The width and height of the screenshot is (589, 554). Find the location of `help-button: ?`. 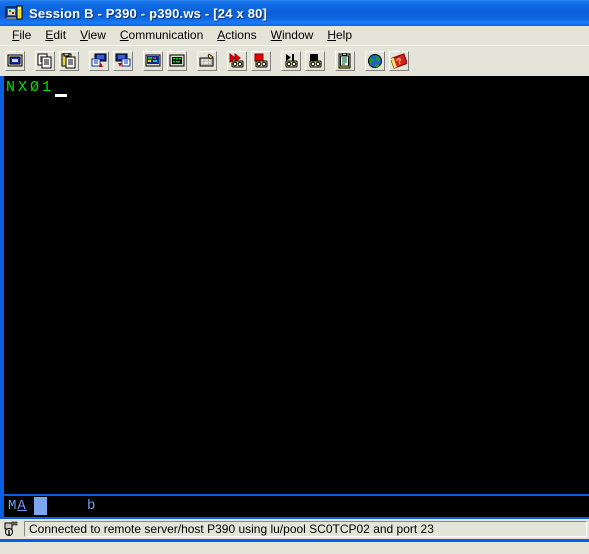

help-button: ? is located at coordinates (399, 61).